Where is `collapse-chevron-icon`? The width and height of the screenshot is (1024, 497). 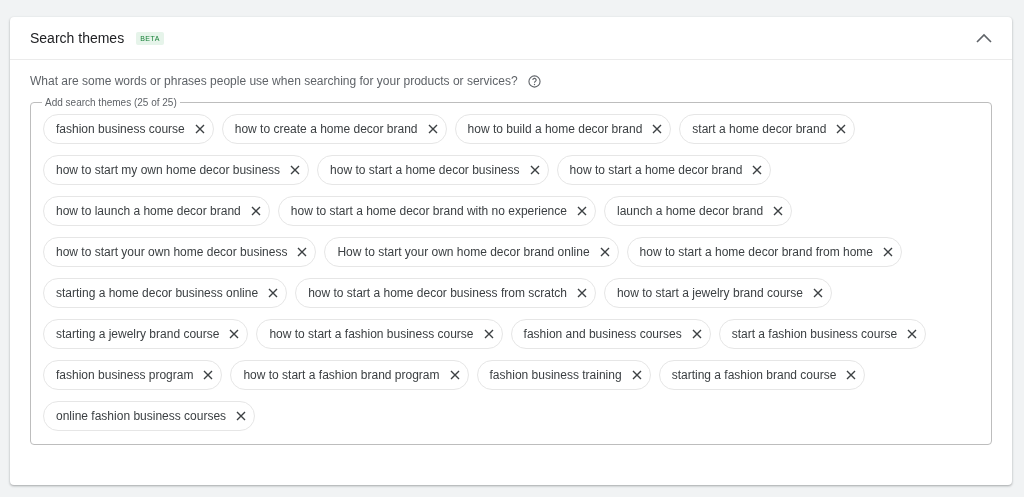 collapse-chevron-icon is located at coordinates (984, 38).